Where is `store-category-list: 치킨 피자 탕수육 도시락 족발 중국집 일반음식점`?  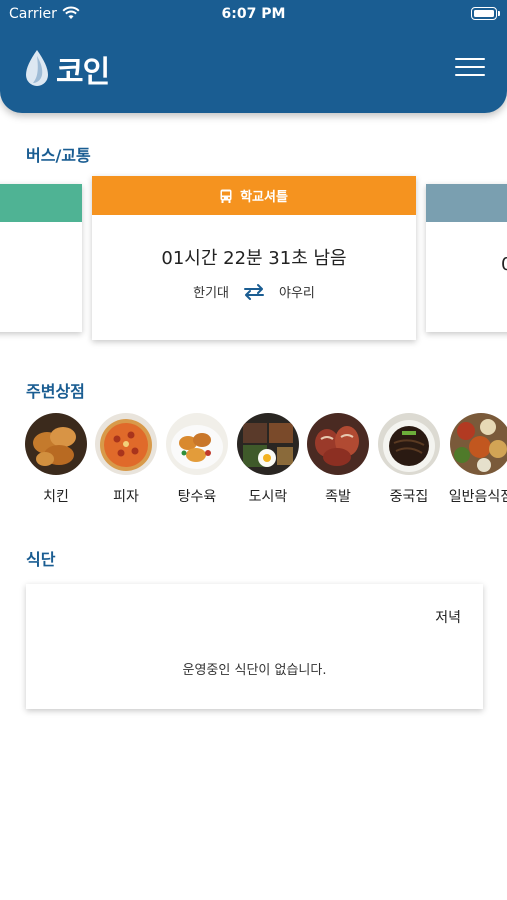
store-category-list: 치킨 피자 탕수육 도시락 족발 중국집 일반음식점 is located at coordinates (253, 460).